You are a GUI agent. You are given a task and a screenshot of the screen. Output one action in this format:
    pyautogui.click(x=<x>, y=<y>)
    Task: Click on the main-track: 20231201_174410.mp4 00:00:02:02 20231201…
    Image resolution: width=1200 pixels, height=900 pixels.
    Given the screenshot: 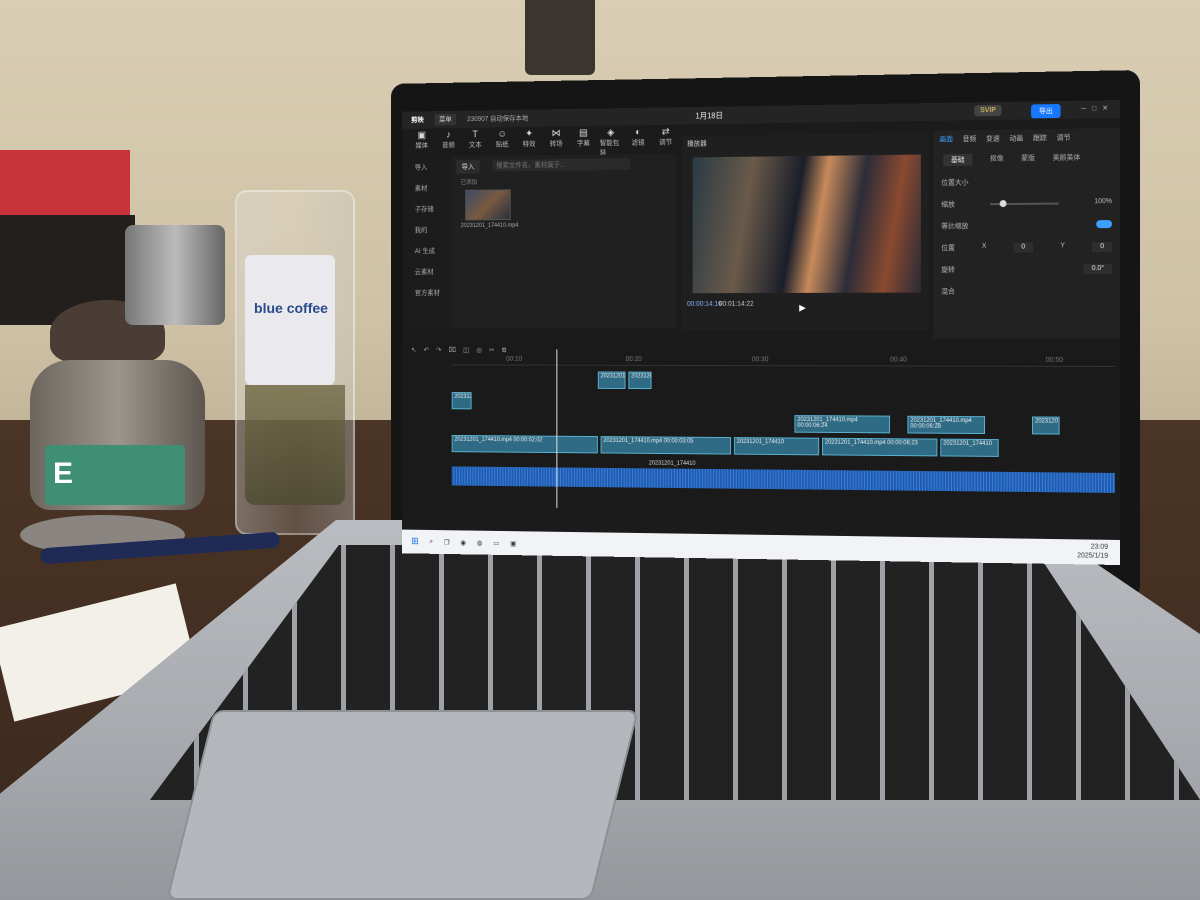 What is the action you would take?
    pyautogui.click(x=725, y=445)
    